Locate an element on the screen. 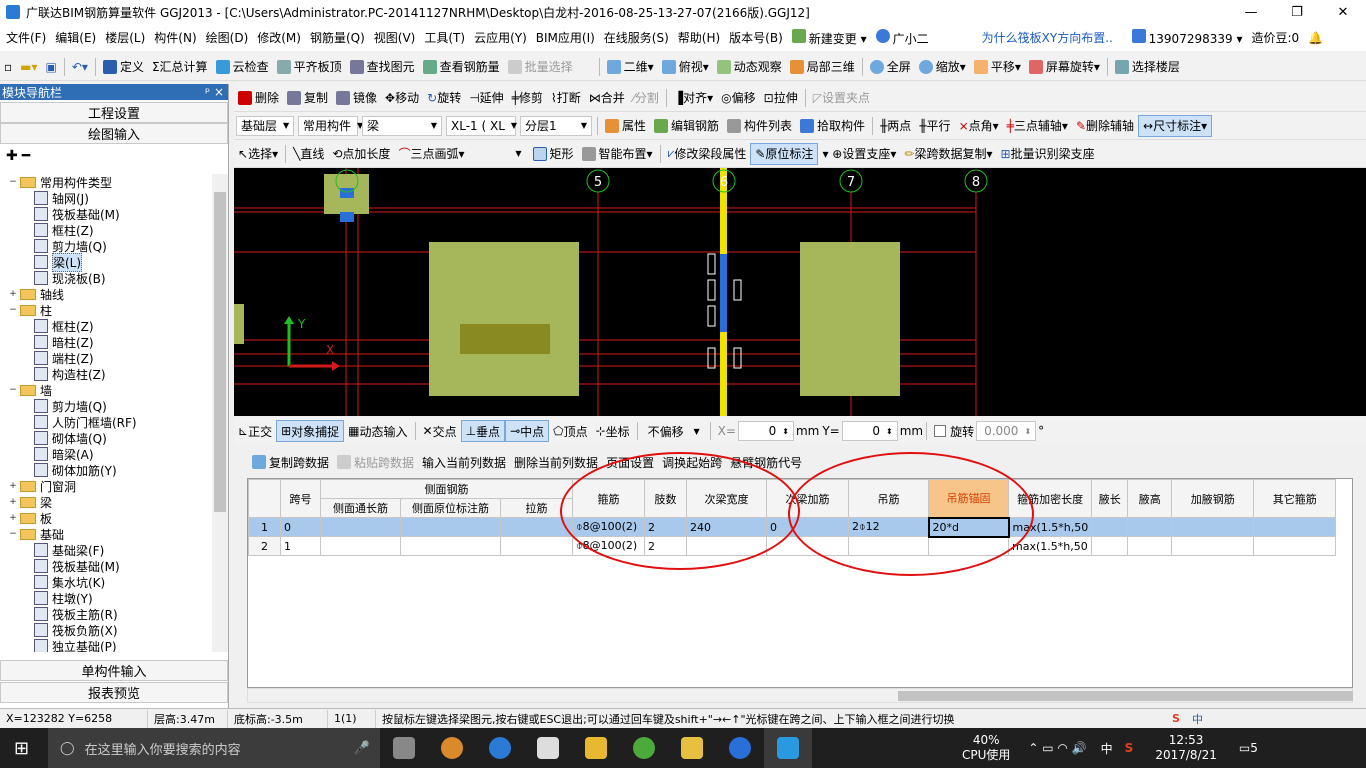  tree-item: 筏板基础(M) is located at coordinates (106, 566).